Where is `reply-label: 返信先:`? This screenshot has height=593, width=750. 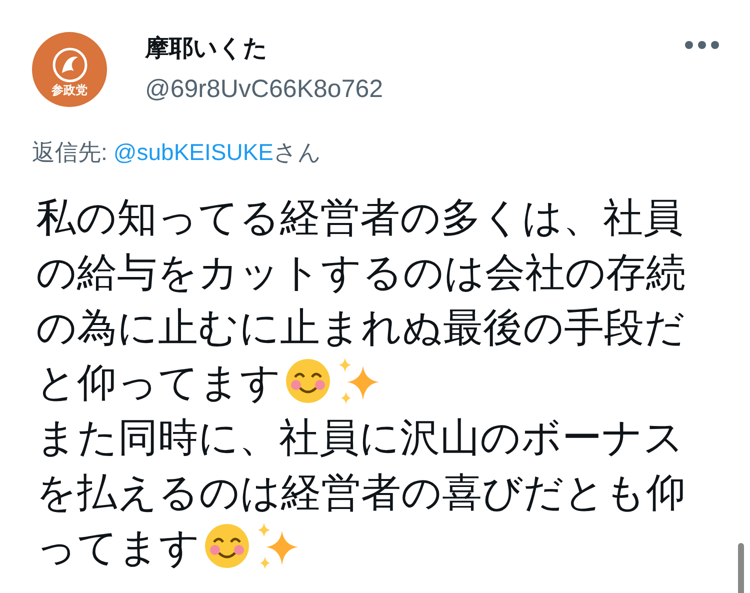
reply-label: 返信先: is located at coordinates (70, 152).